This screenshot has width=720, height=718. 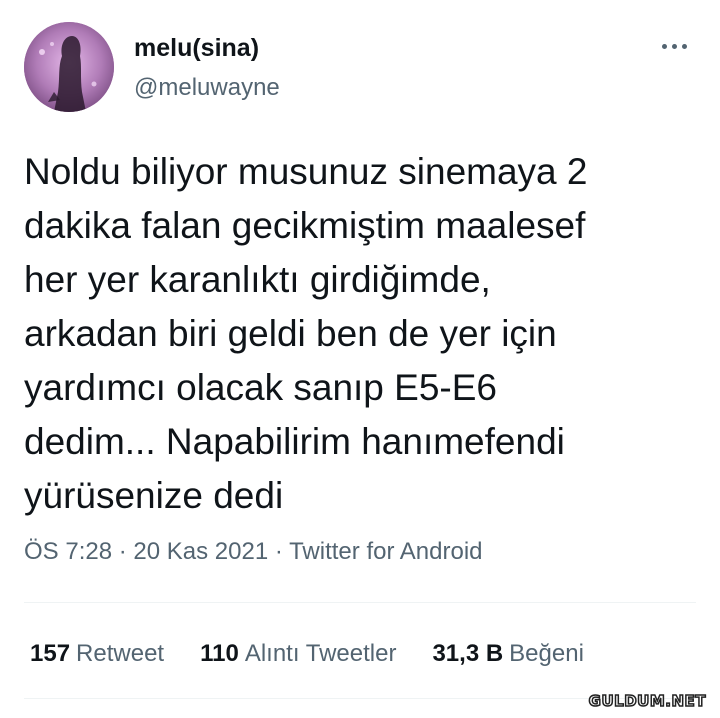 What do you see at coordinates (196, 48) in the screenshot?
I see `author-name: melu(sina)` at bounding box center [196, 48].